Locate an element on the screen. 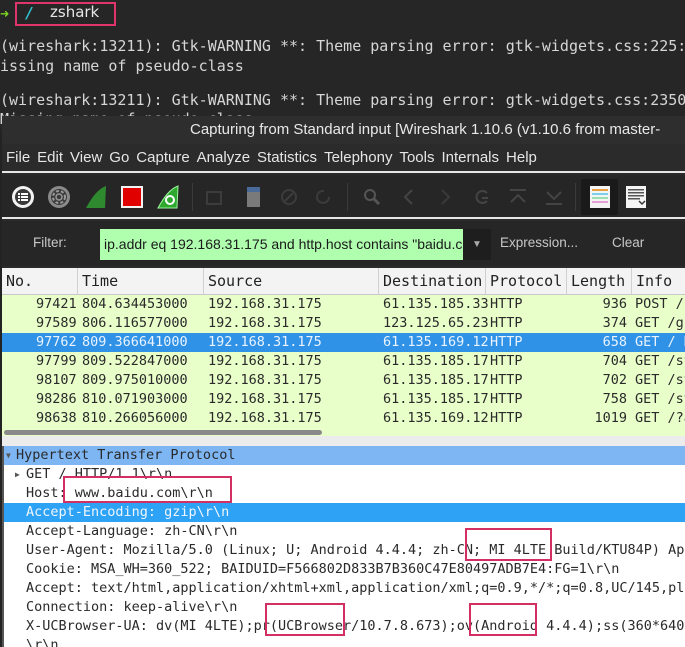  save-file-icon is located at coordinates (253, 197).